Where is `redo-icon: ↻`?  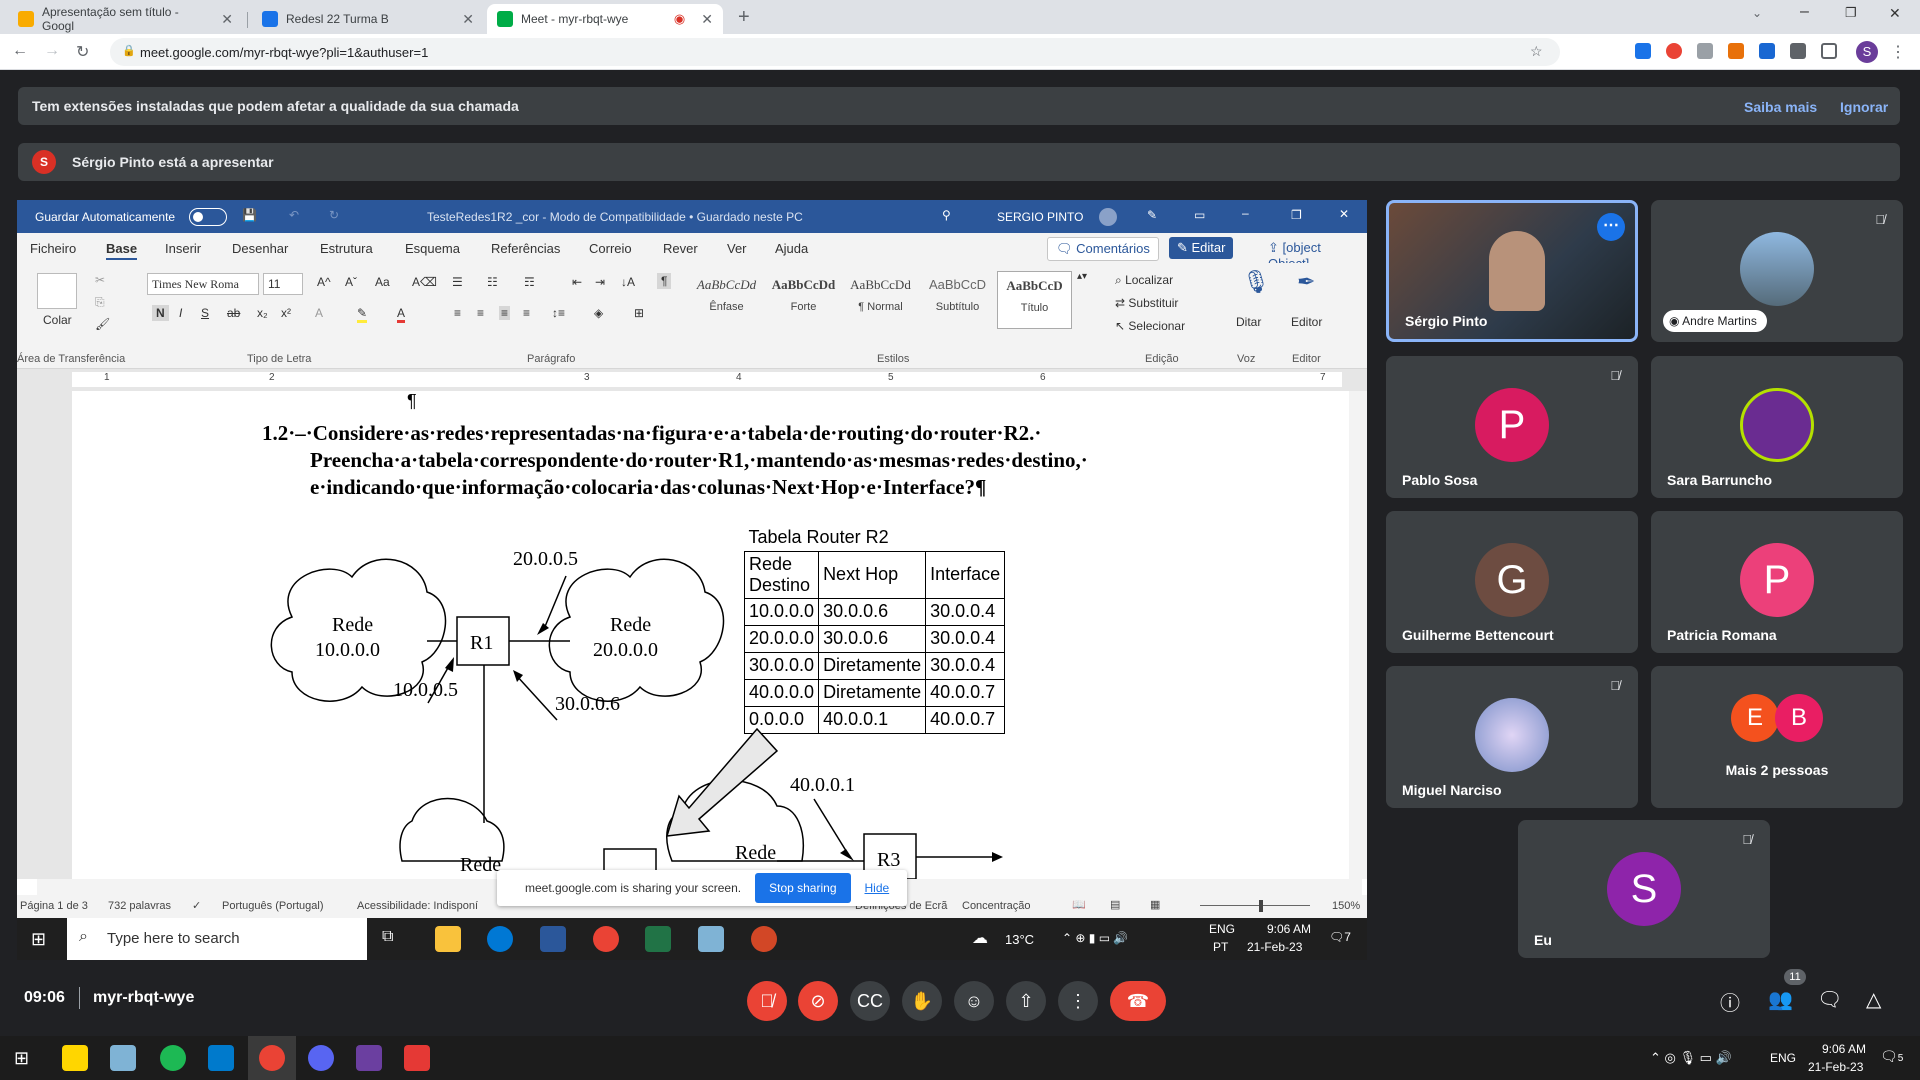
redo-icon: ↻ is located at coordinates (334, 215).